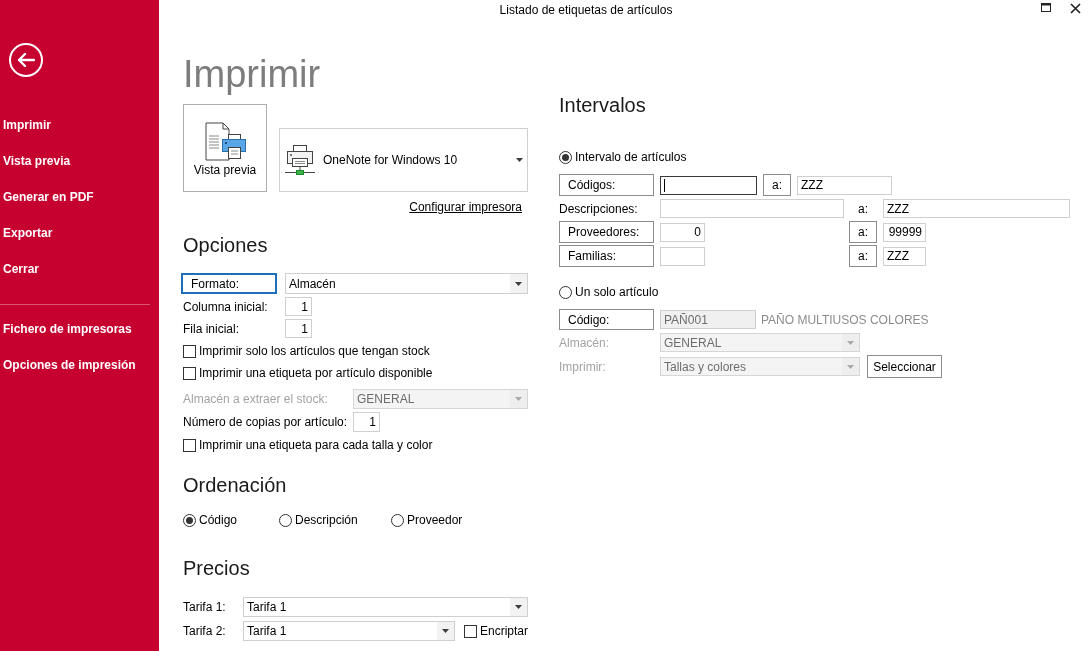 This screenshot has height=651, width=1089. I want to click on field-label: Almacén:, so click(584, 342).